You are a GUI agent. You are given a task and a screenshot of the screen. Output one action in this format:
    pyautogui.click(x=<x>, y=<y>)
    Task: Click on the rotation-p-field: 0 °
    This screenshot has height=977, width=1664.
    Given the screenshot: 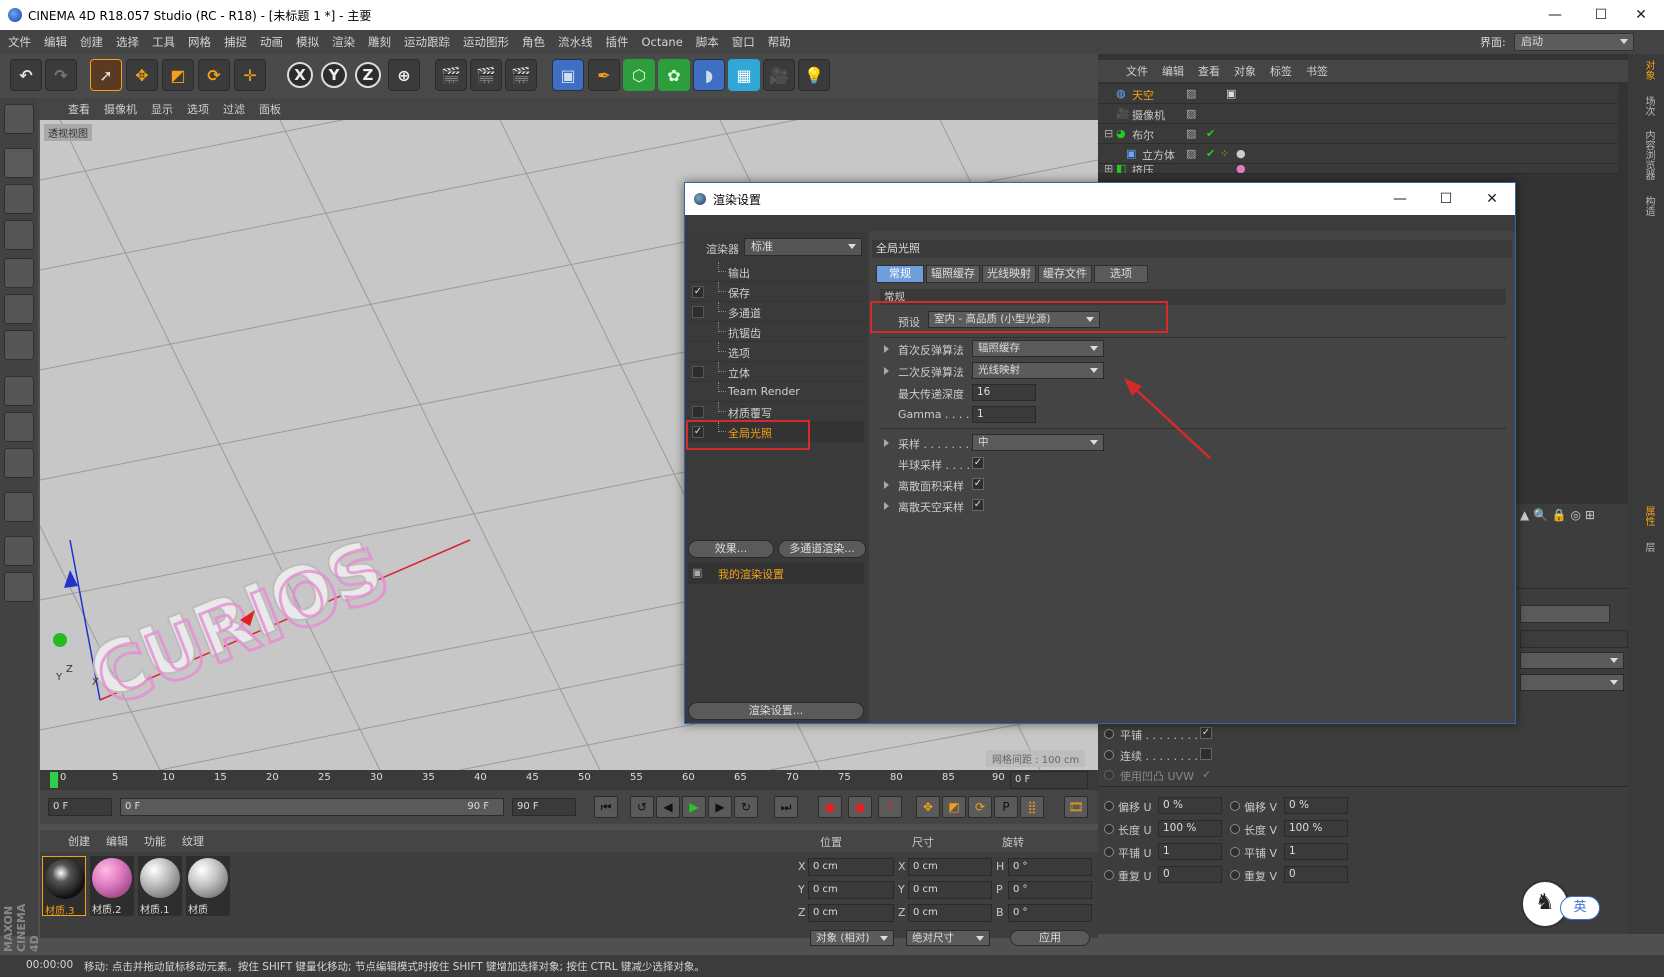 What is the action you would take?
    pyautogui.click(x=1050, y=890)
    